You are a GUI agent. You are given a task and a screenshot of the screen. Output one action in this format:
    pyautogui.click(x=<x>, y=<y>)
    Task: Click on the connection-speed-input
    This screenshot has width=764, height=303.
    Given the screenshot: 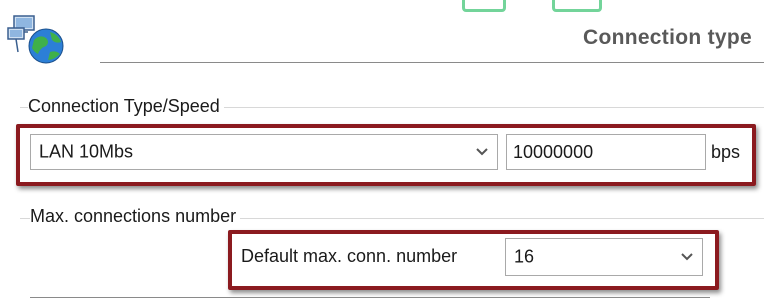 What is the action you would take?
    pyautogui.click(x=606, y=152)
    